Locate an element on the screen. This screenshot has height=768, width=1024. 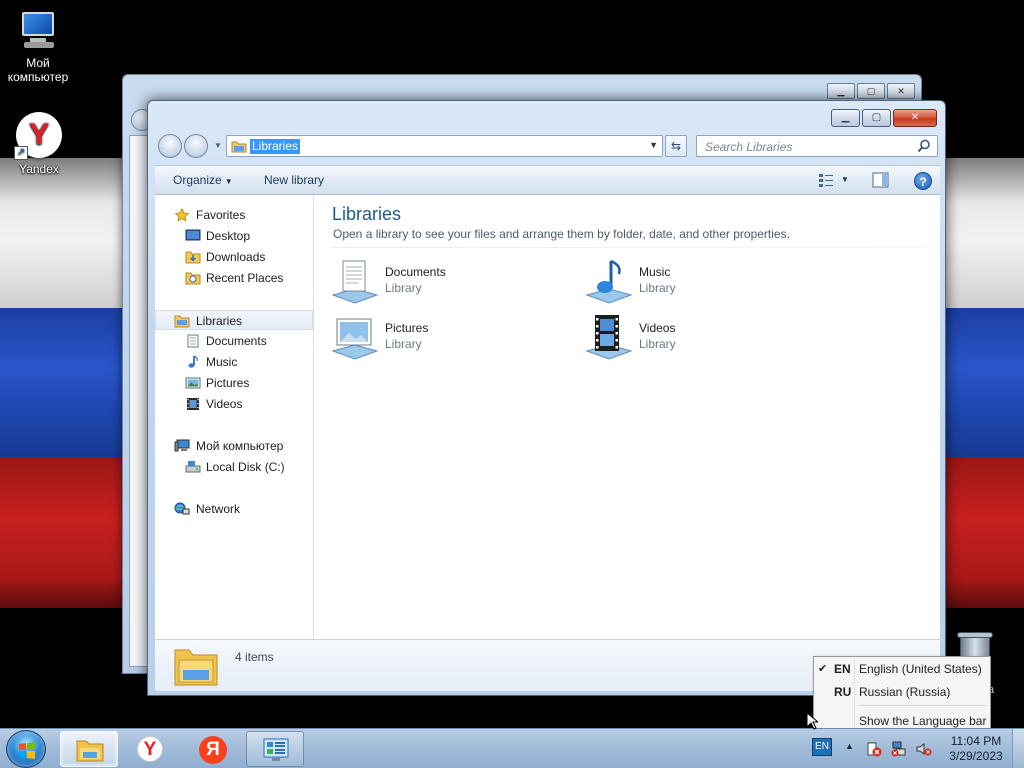
library-name: Music is located at coordinates (655, 272).